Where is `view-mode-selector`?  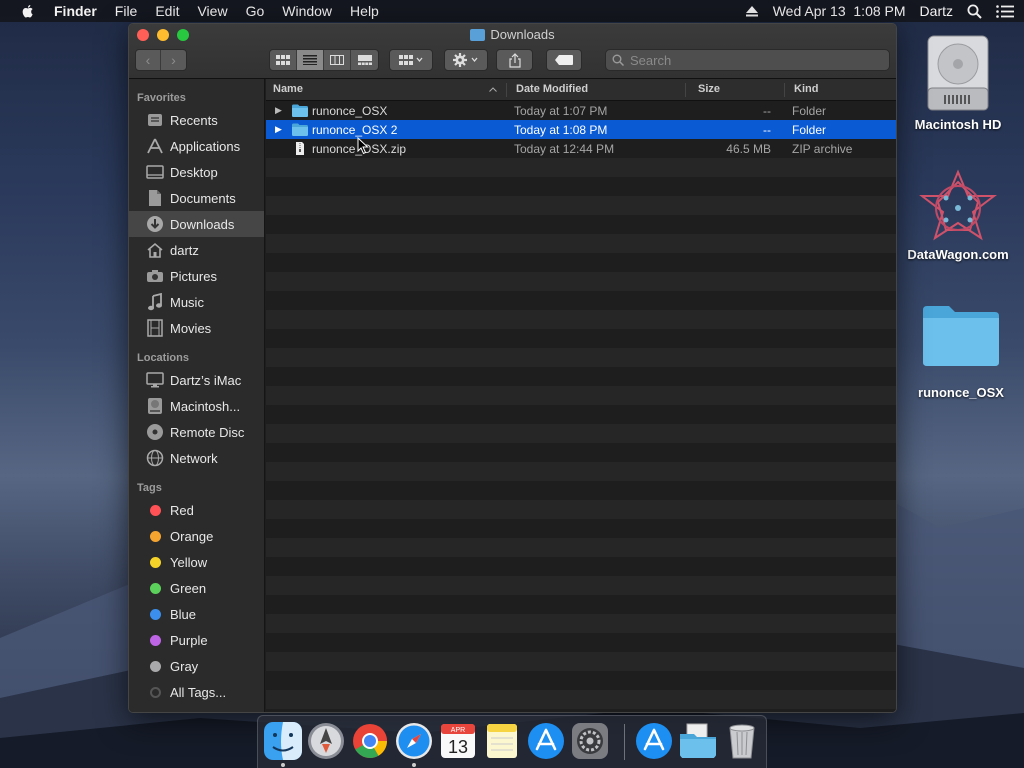
view-mode-selector is located at coordinates (324, 60).